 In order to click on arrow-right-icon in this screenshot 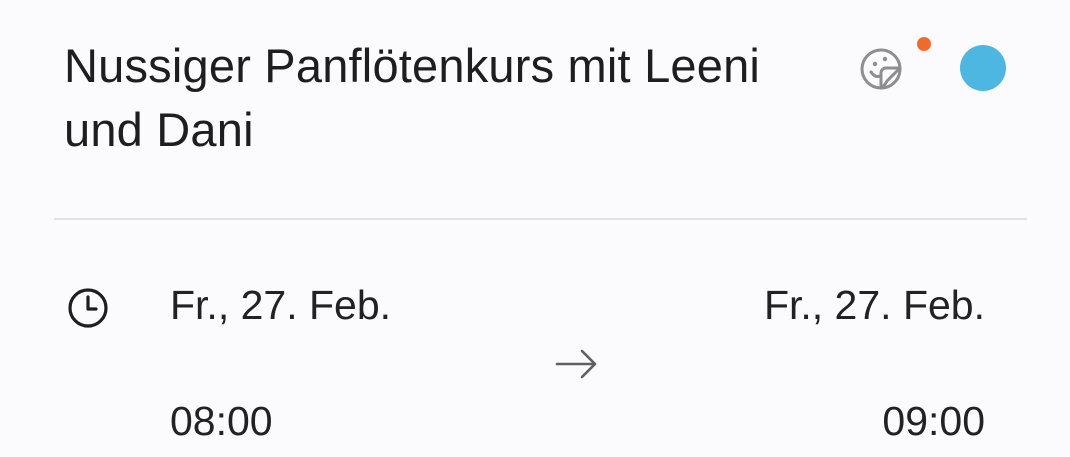, I will do `click(577, 364)`.